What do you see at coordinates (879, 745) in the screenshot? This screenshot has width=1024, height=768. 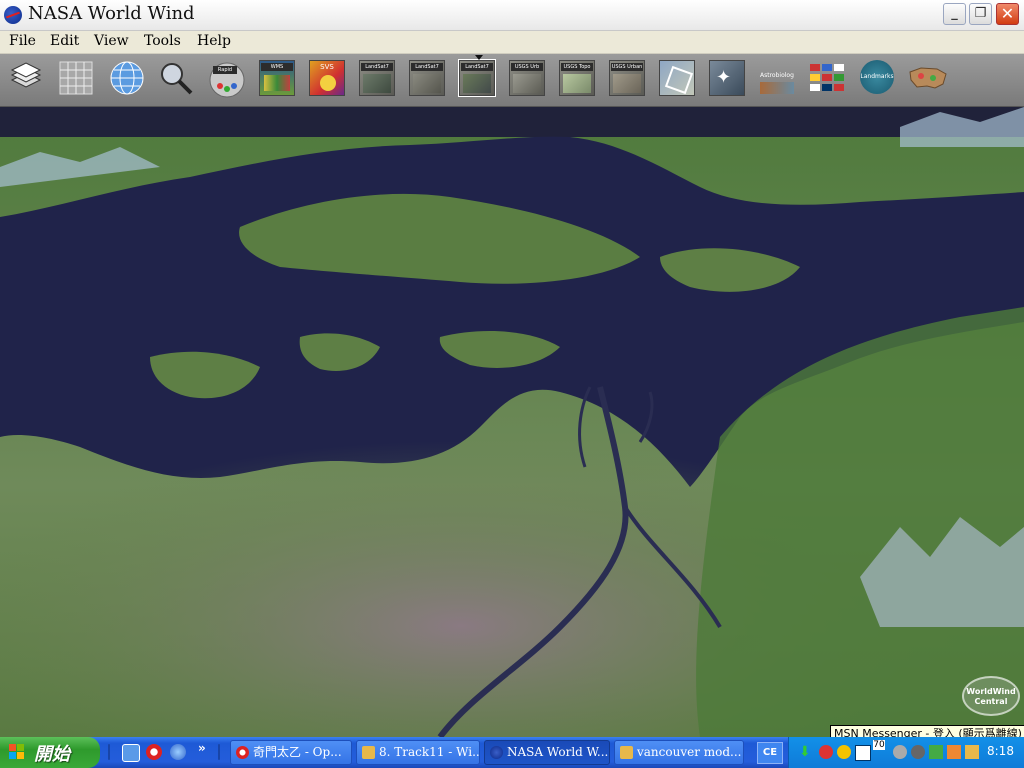 I see `tray-counter: 70` at bounding box center [879, 745].